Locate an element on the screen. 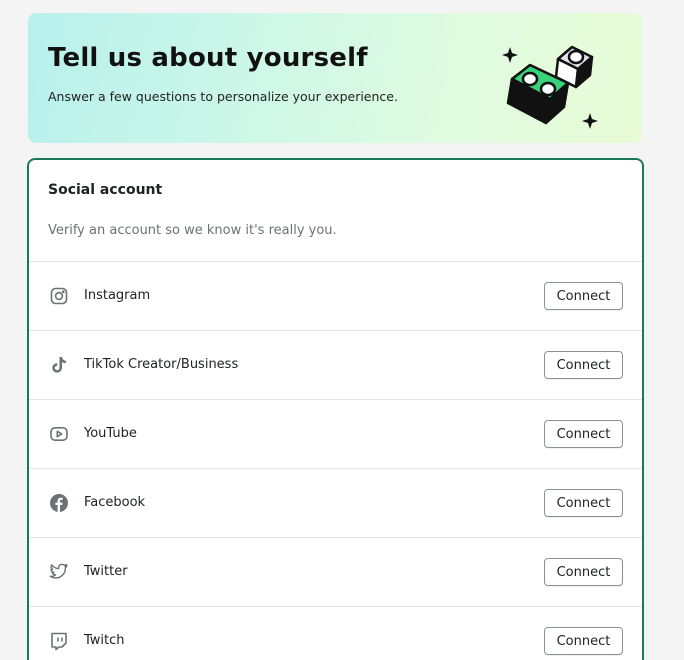 The width and height of the screenshot is (684, 660). twitch-icon is located at coordinates (59, 641).